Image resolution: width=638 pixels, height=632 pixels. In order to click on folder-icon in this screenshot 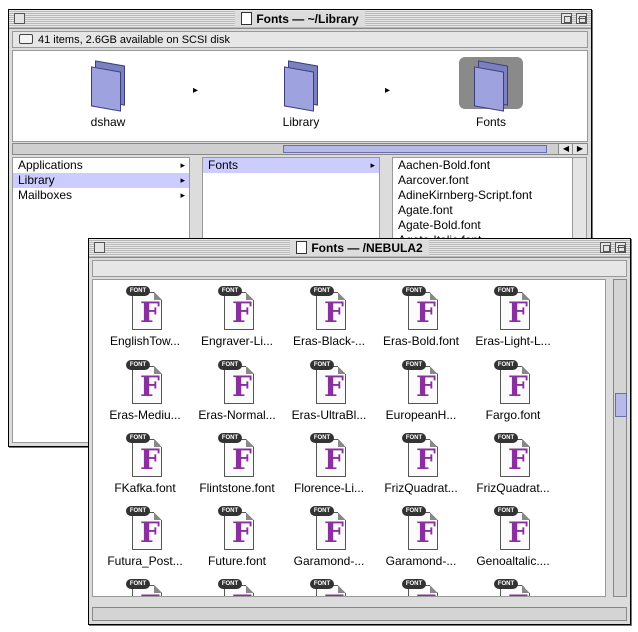, I will do `click(491, 86)`.